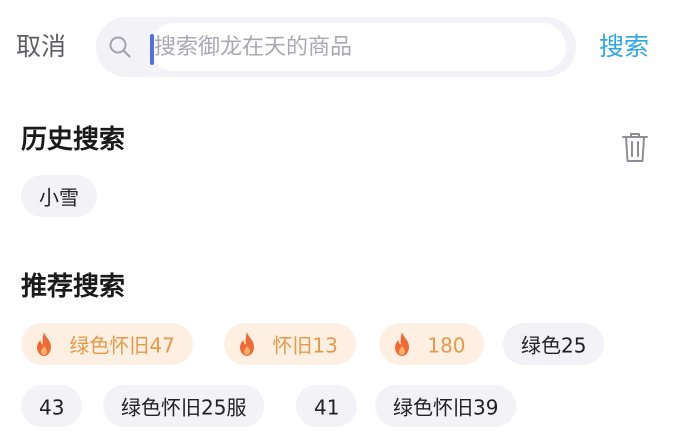  I want to click on history-chip-label: 小雪, so click(59, 197).